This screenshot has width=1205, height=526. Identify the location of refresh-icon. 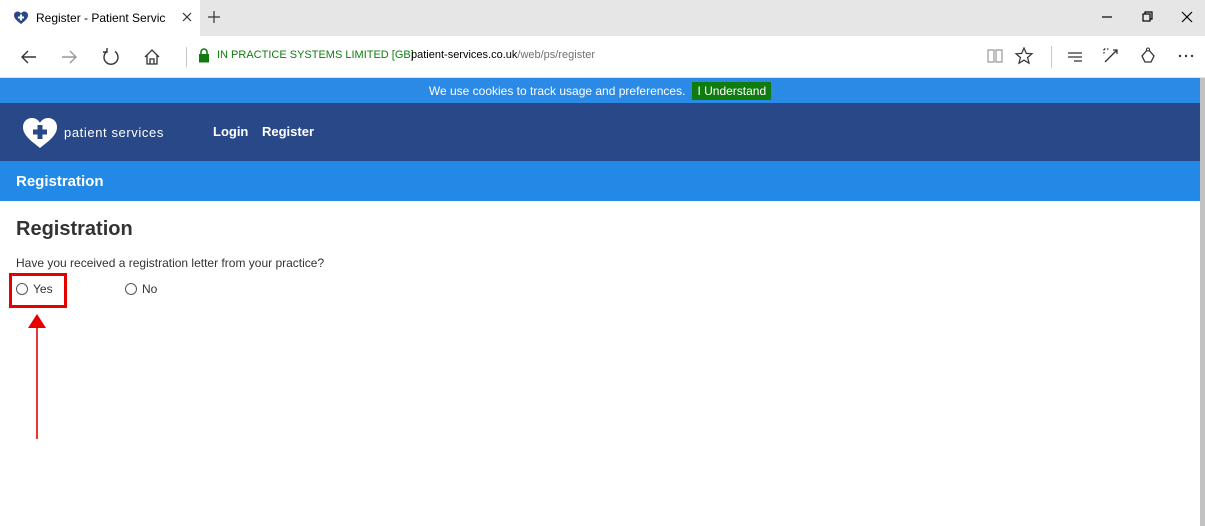
(111, 57).